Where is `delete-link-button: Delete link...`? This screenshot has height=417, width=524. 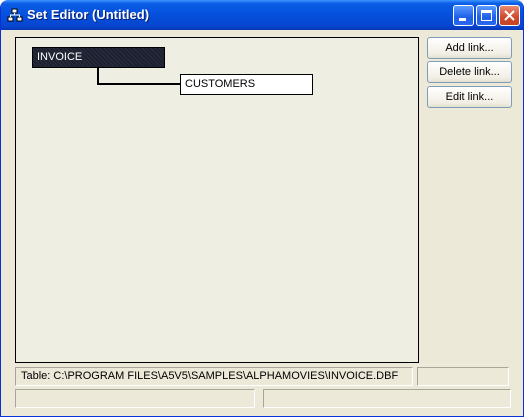 delete-link-button: Delete link... is located at coordinates (469, 72).